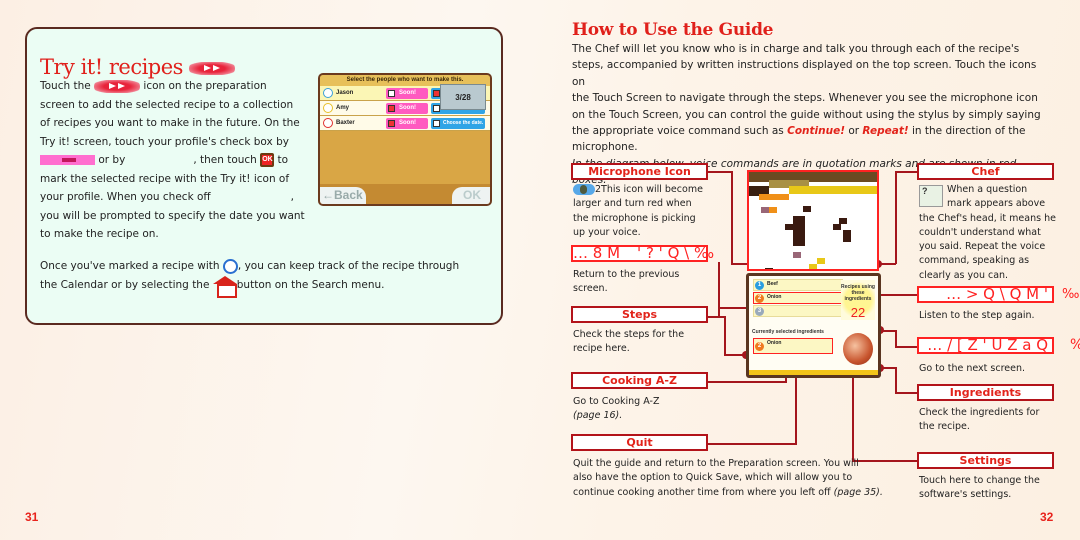  I want to click on cooking-a-z-description: Go to Cooking A-Z (page 16)., so click(616, 409).